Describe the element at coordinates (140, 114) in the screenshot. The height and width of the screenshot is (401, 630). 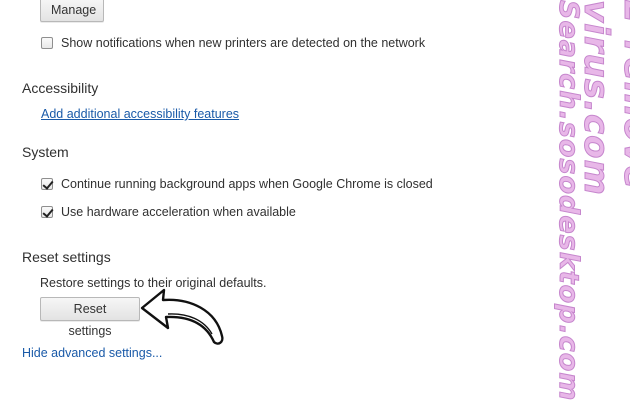
I see `add-accessibility-features-link: Add additional accessibility features` at that location.